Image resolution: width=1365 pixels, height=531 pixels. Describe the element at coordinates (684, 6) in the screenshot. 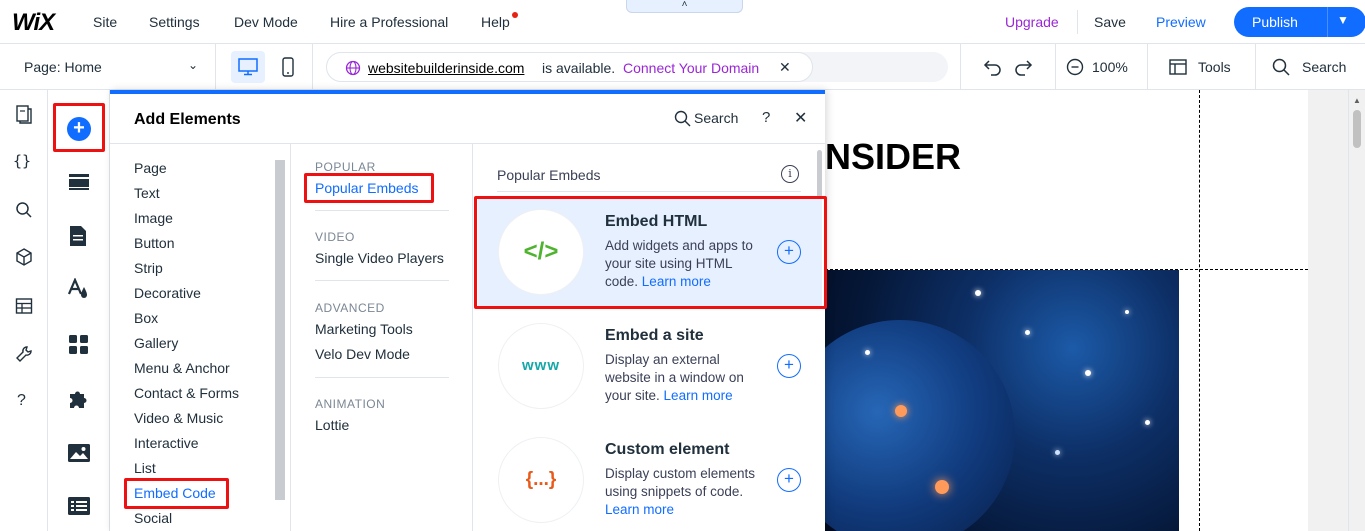

I see `collapse-toolbar-tab: ˄` at that location.